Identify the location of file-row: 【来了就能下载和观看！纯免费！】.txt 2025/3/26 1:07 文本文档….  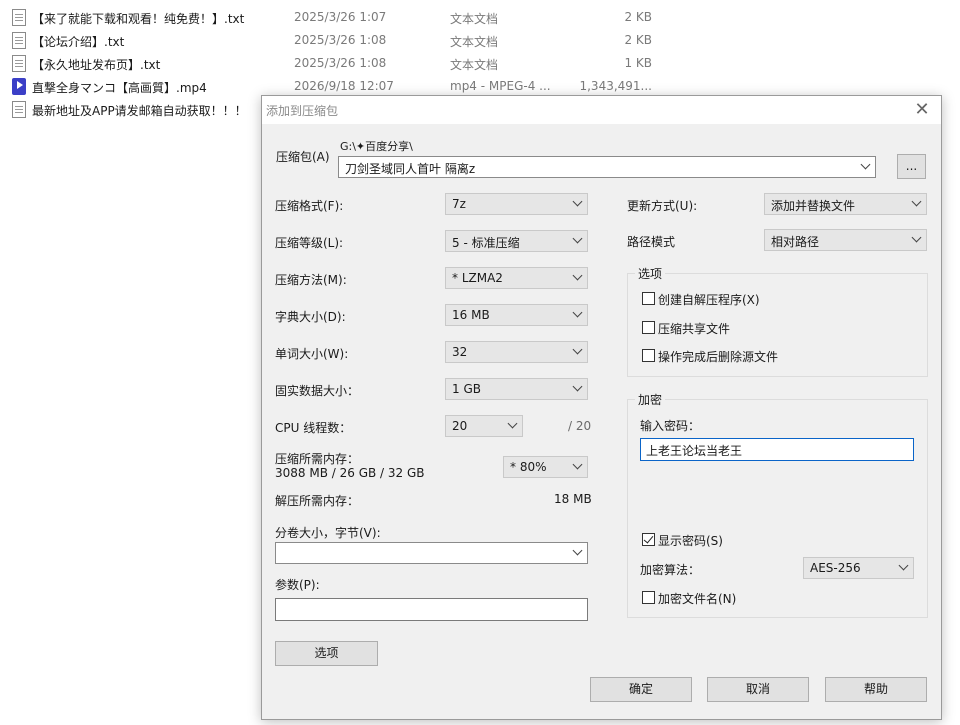
(342, 18).